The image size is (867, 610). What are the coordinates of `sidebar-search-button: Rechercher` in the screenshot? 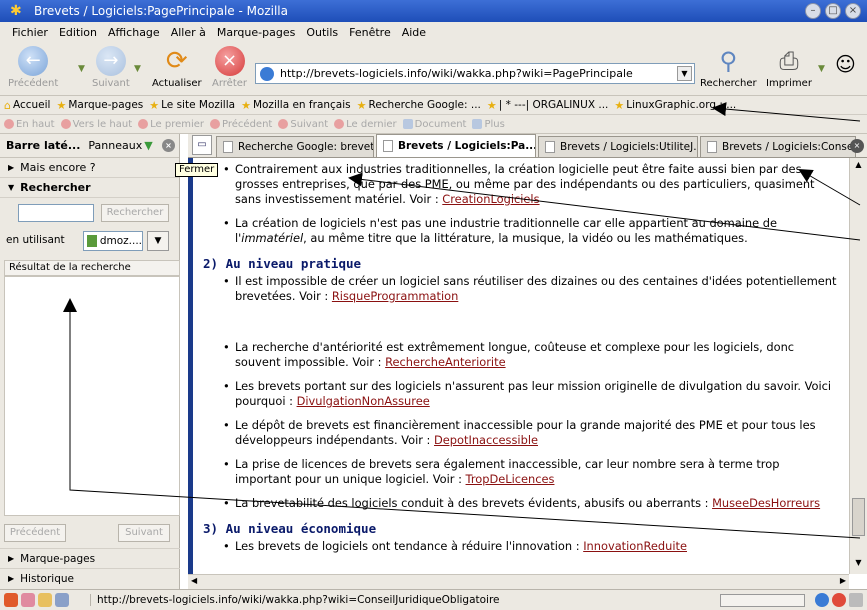 It's located at (135, 213).